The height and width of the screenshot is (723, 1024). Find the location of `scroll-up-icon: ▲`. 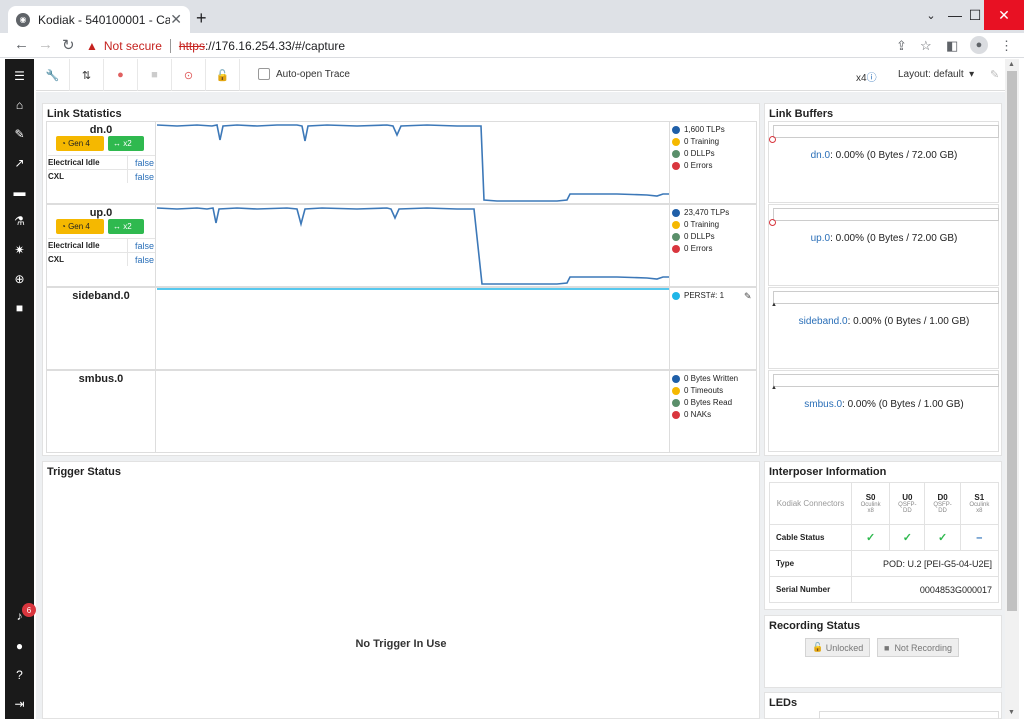

scroll-up-icon: ▲ is located at coordinates (1011, 64).